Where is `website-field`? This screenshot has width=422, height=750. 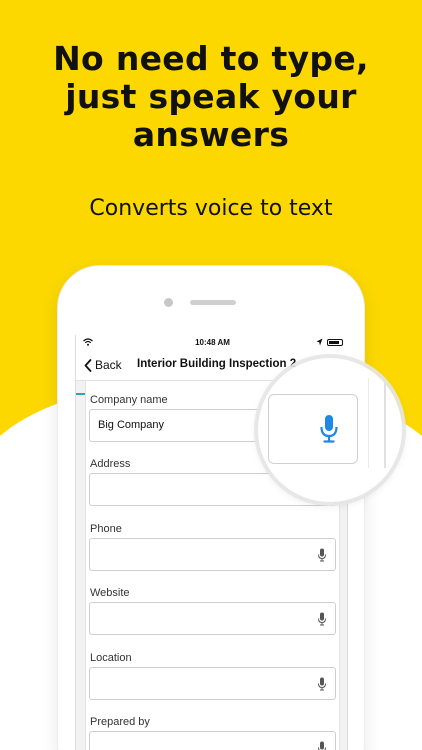 website-field is located at coordinates (212, 618).